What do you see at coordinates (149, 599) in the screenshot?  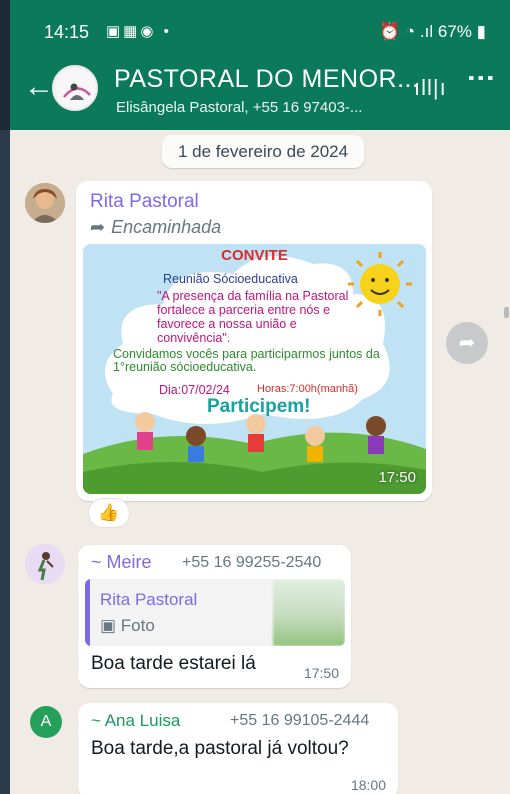 I see `quoted-sender: Rita Pastoral` at bounding box center [149, 599].